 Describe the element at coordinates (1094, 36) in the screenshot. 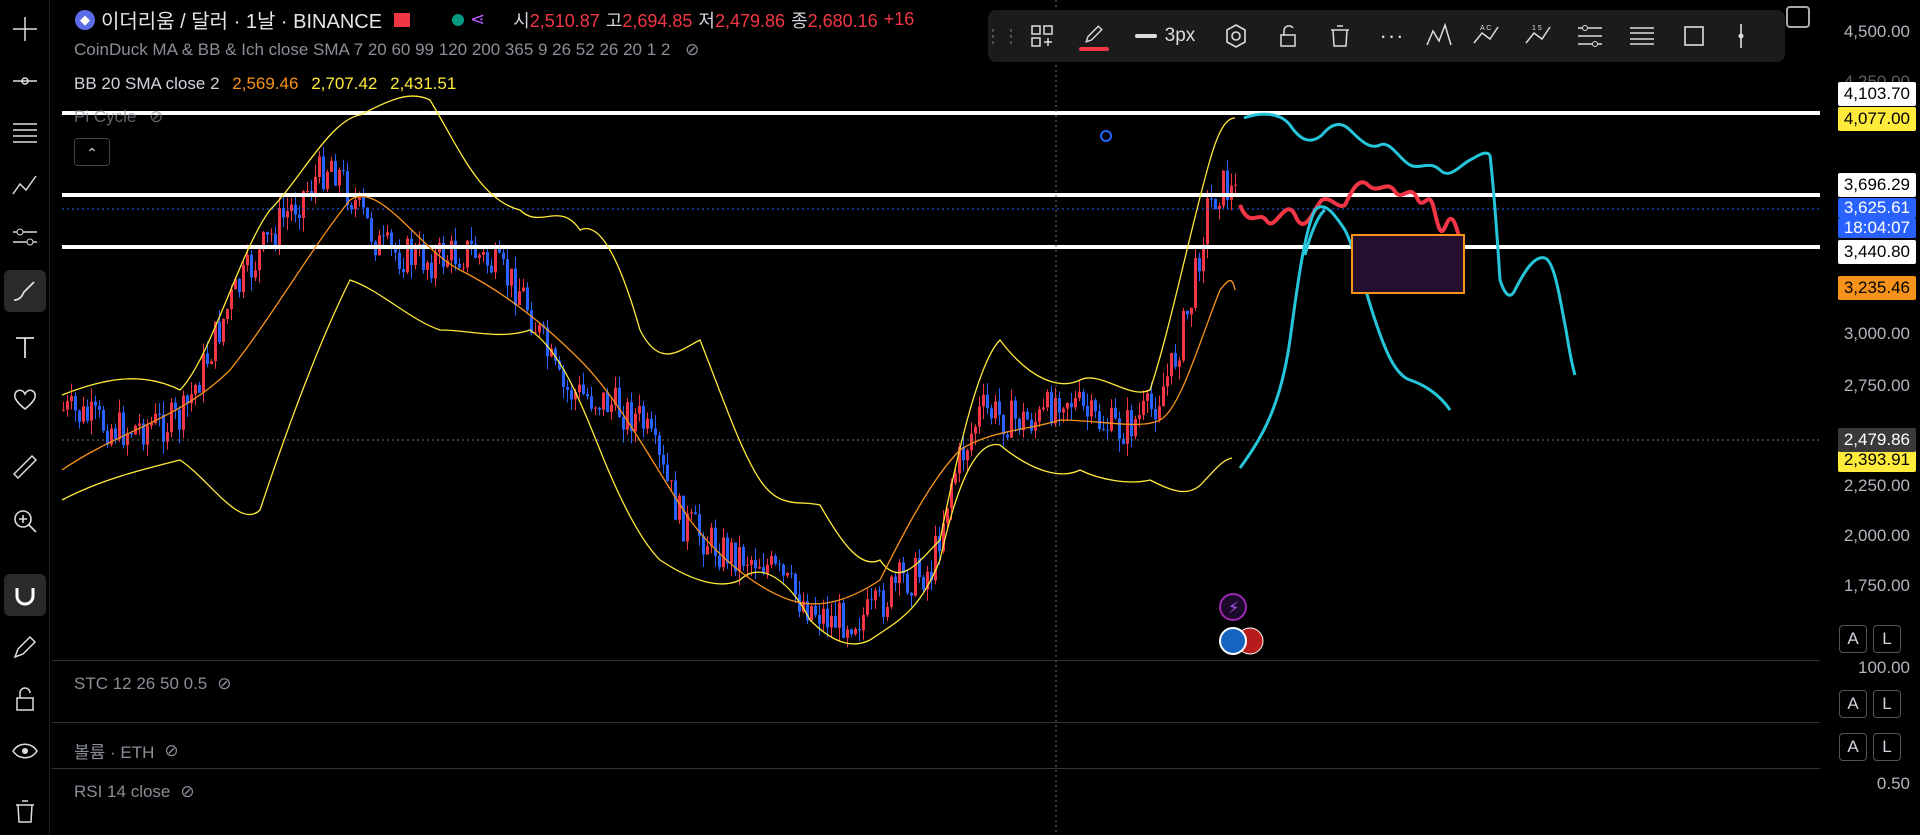

I see `pencil-icon` at that location.